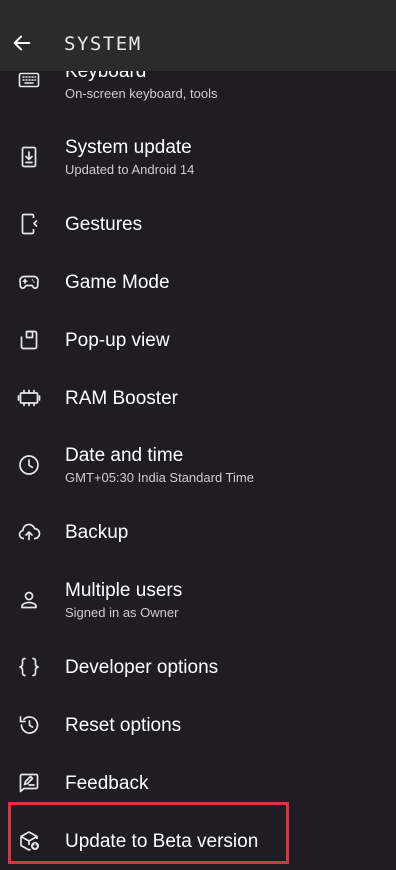 This screenshot has height=870, width=396. Describe the element at coordinates (159, 477) in the screenshot. I see `list-item-subtitle: GMT+05:30 India Standard Time` at that location.